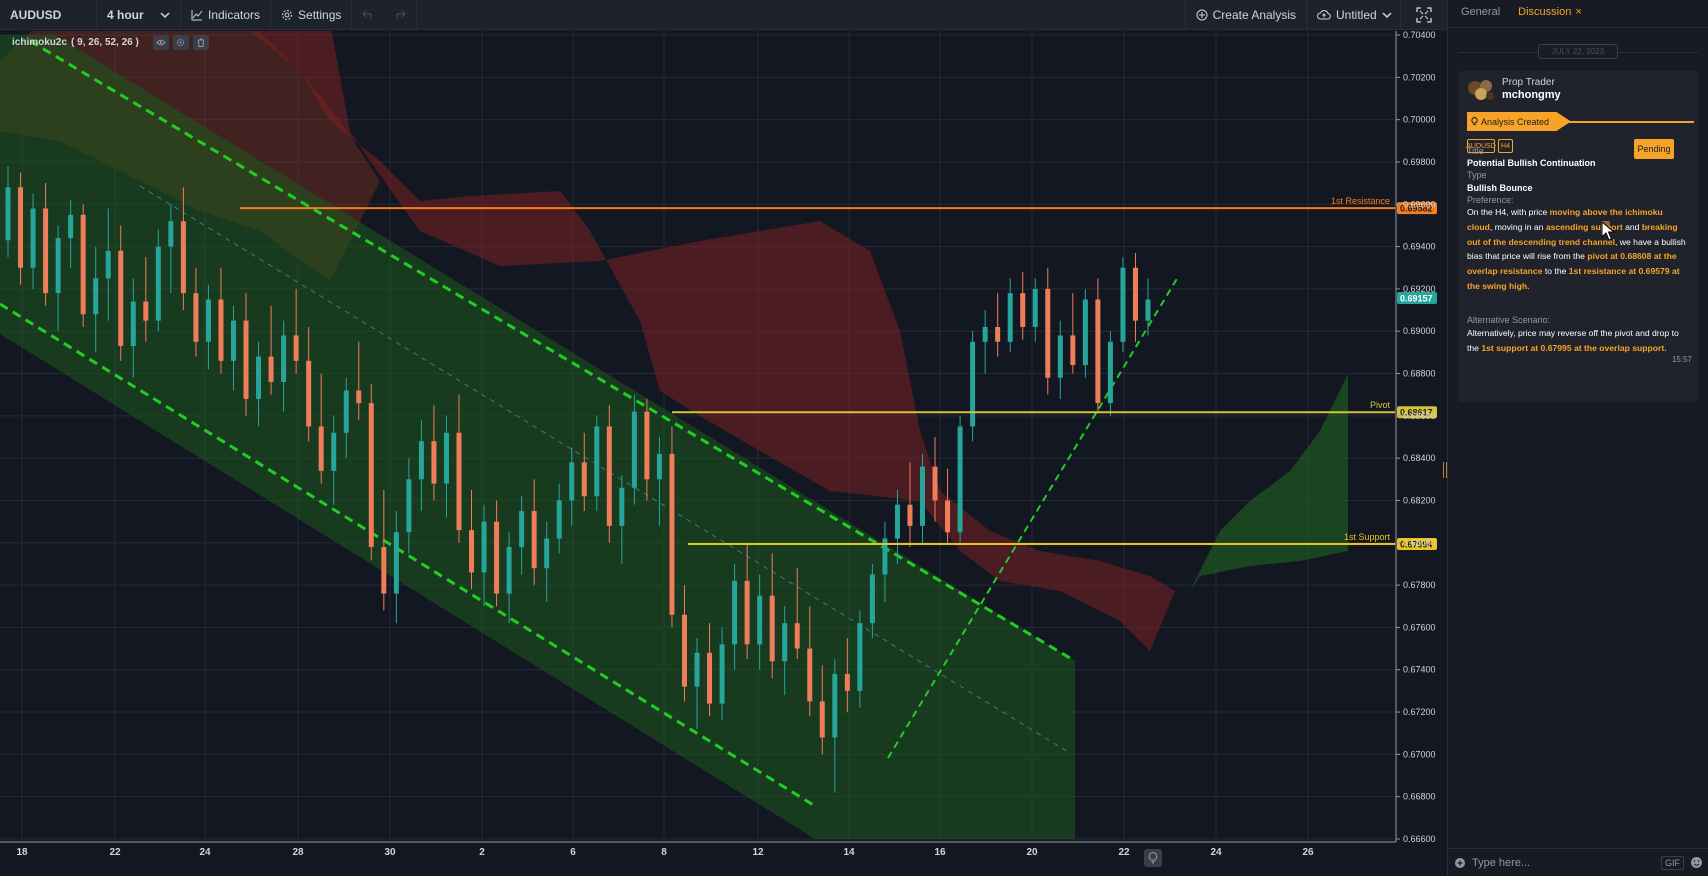 This screenshot has width=1708, height=876. What do you see at coordinates (1505, 146) in the screenshot?
I see `timeframe-tag: H4` at bounding box center [1505, 146].